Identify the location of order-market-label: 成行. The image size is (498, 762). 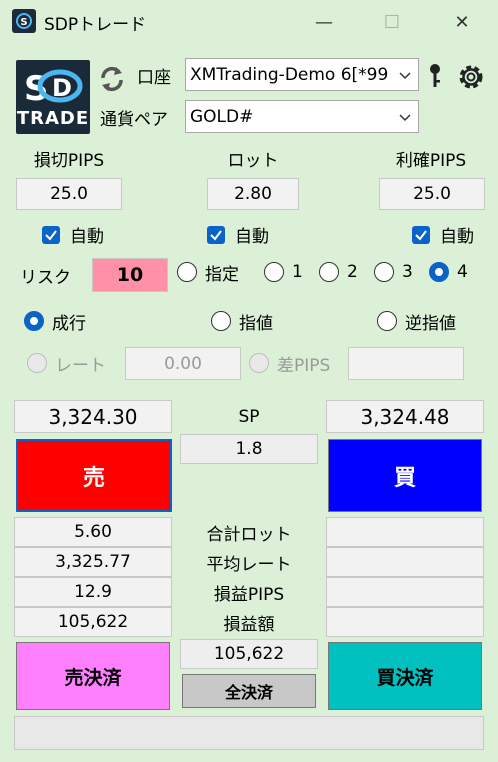
(69, 323).